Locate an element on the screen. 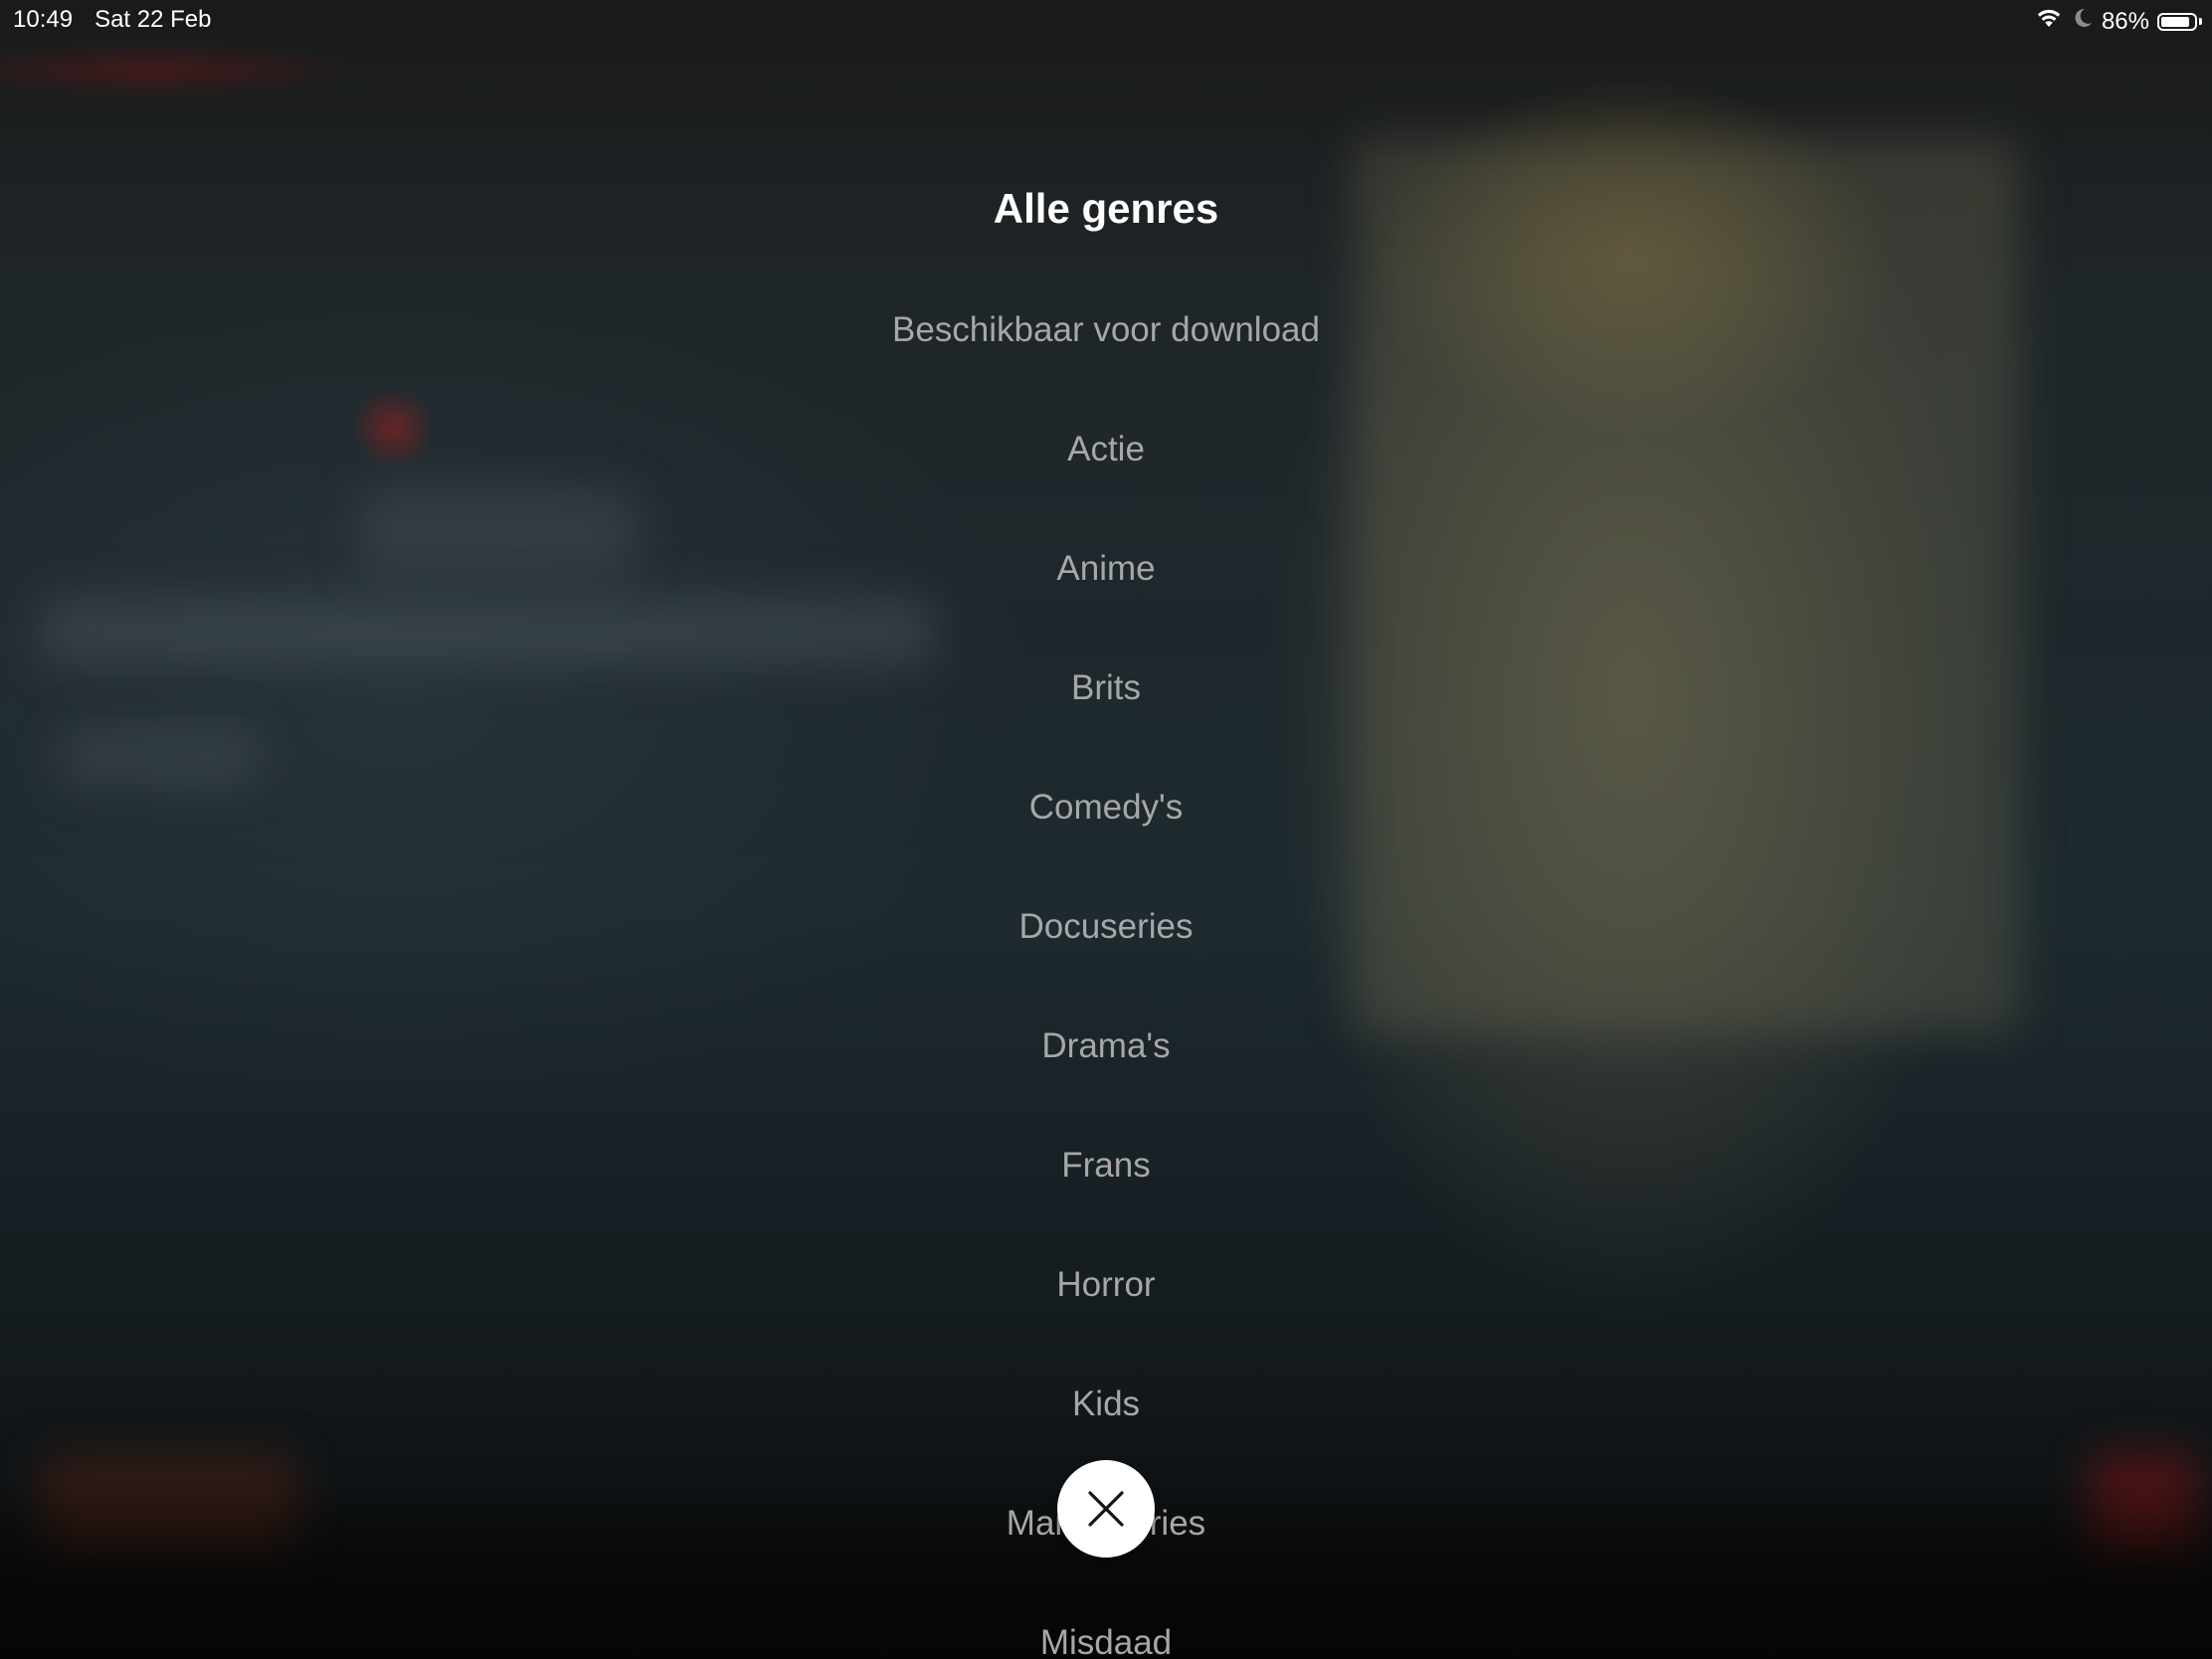 The width and height of the screenshot is (2212, 1659). status-left: 10:49 Sat 22 Feb is located at coordinates (112, 20).